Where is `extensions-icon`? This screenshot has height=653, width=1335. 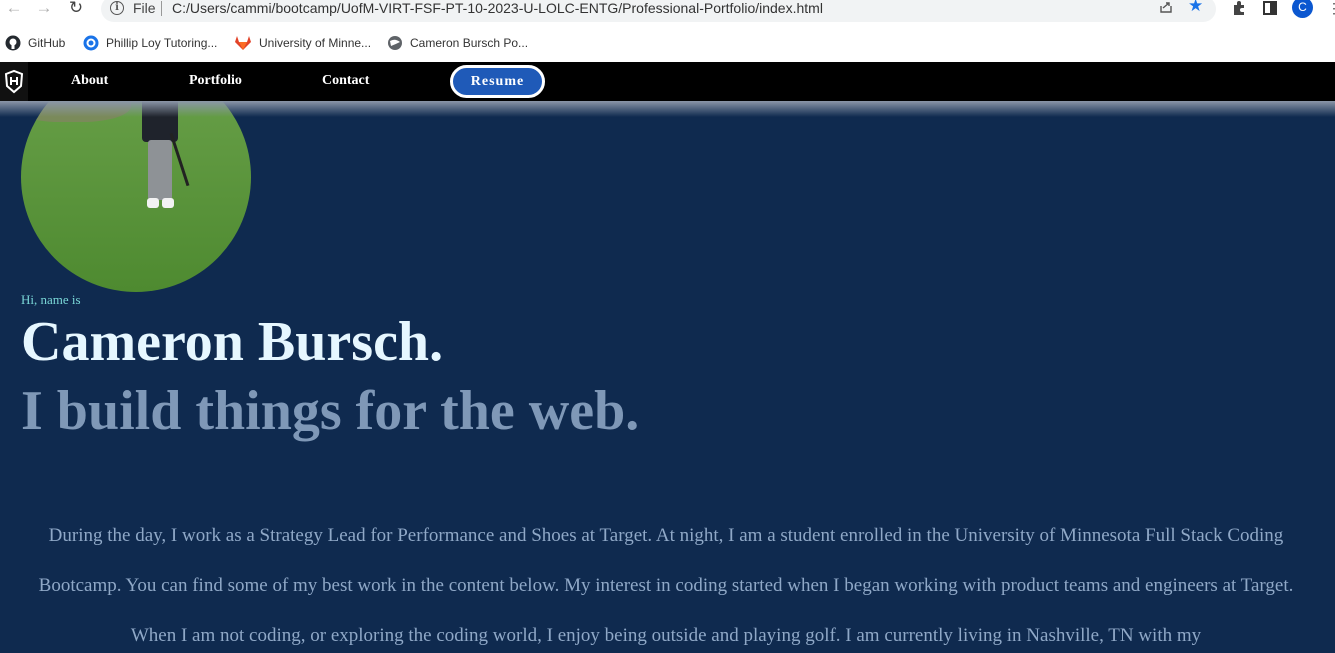
extensions-icon is located at coordinates (1239, 8).